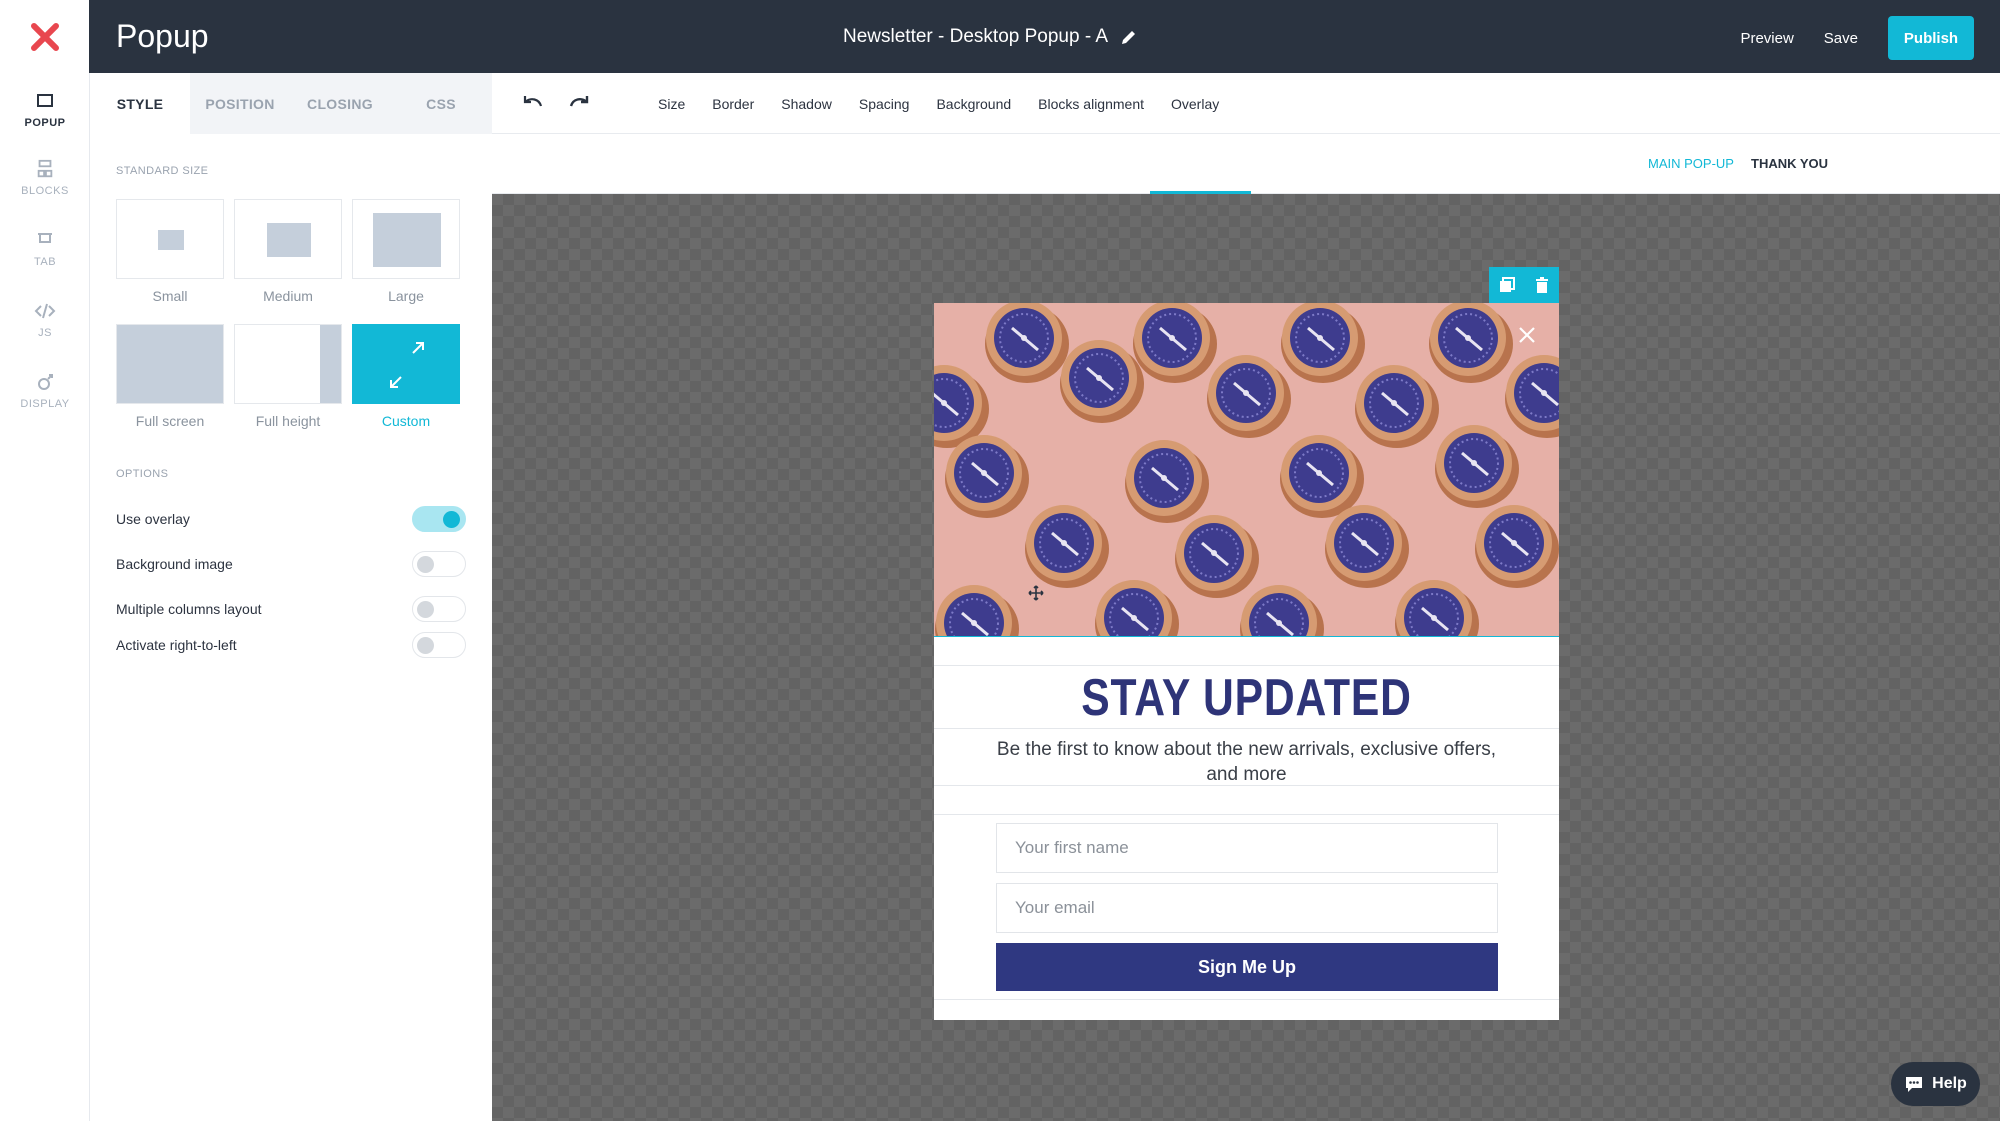 This screenshot has width=2000, height=1121. What do you see at coordinates (1036, 593) in the screenshot?
I see `move-cursor-icon` at bounding box center [1036, 593].